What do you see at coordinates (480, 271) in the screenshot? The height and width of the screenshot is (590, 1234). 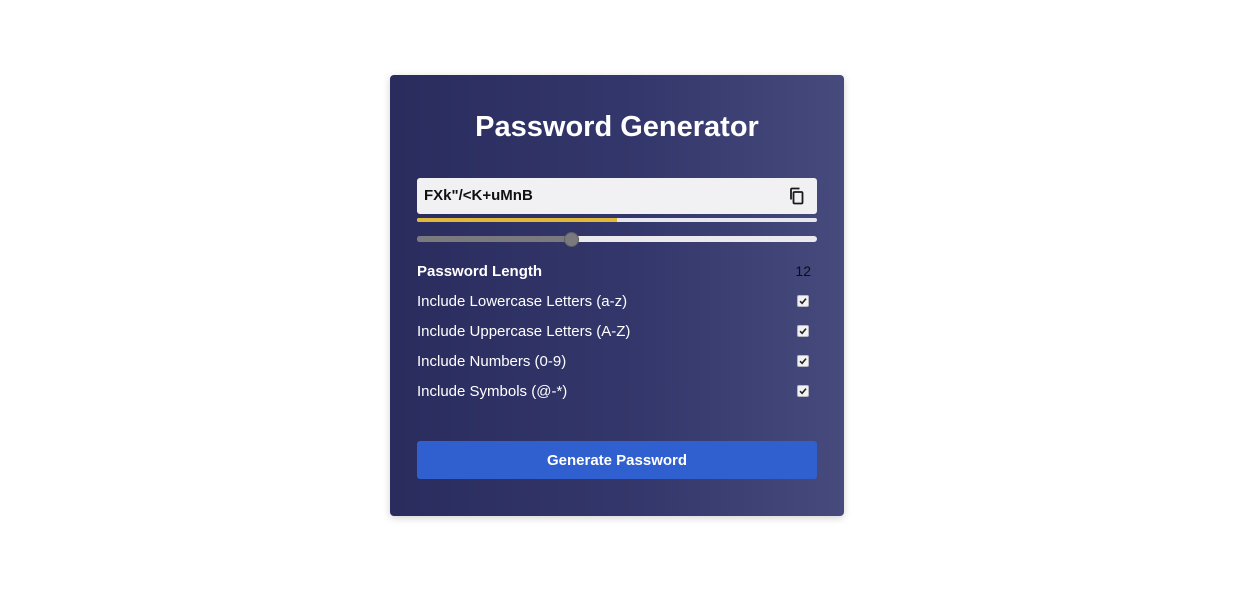 I see `length-label: Password Length` at bounding box center [480, 271].